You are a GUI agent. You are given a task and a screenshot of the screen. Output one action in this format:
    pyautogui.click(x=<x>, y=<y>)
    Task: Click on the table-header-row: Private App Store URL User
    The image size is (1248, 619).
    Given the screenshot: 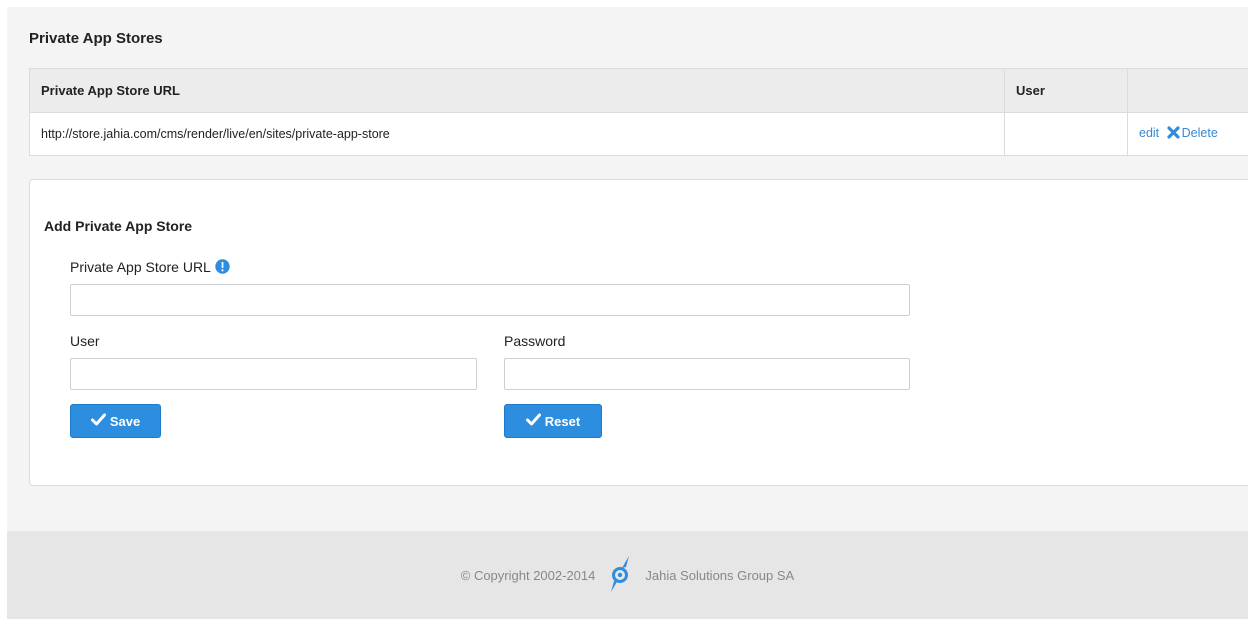 What is the action you would take?
    pyautogui.click(x=638, y=90)
    